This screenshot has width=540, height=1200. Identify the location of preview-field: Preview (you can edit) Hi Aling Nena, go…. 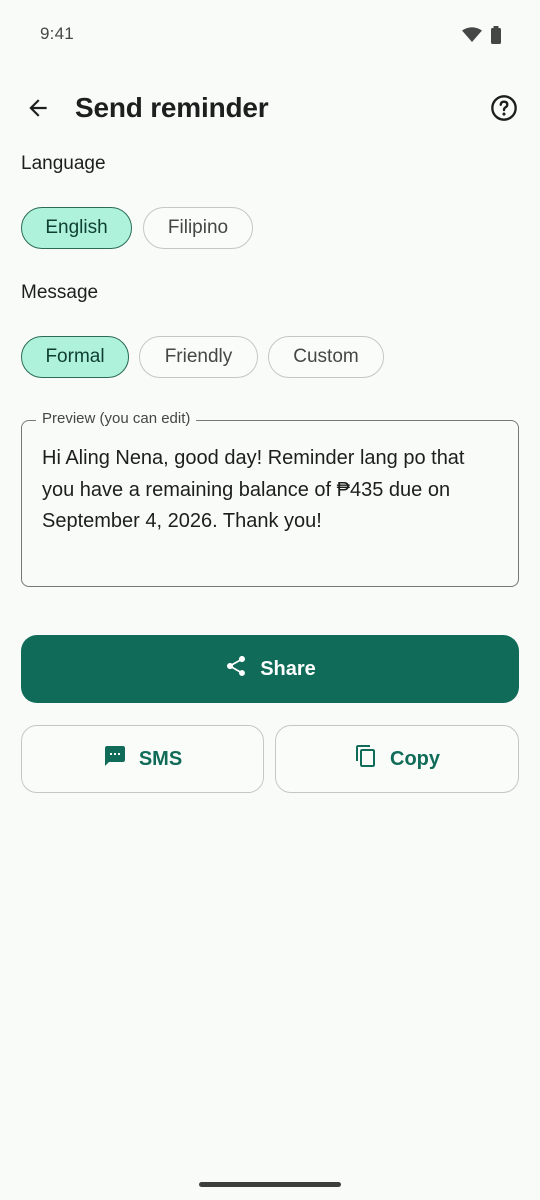
(270, 498).